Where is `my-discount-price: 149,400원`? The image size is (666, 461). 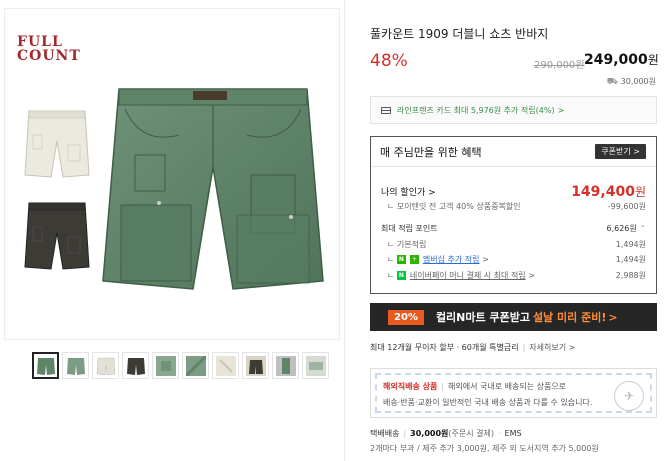
my-discount-price: 149,400원 is located at coordinates (608, 192).